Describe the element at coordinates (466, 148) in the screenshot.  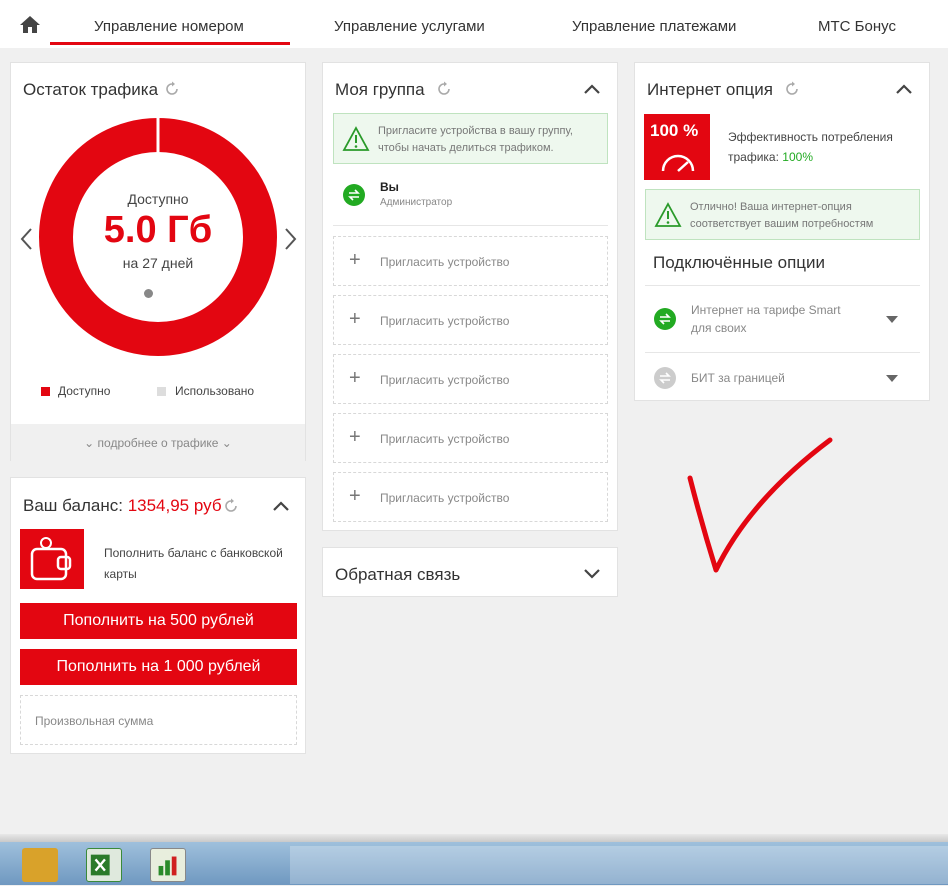
I see `group-alert-line2: чтобы начать делиться трафиком.` at that location.